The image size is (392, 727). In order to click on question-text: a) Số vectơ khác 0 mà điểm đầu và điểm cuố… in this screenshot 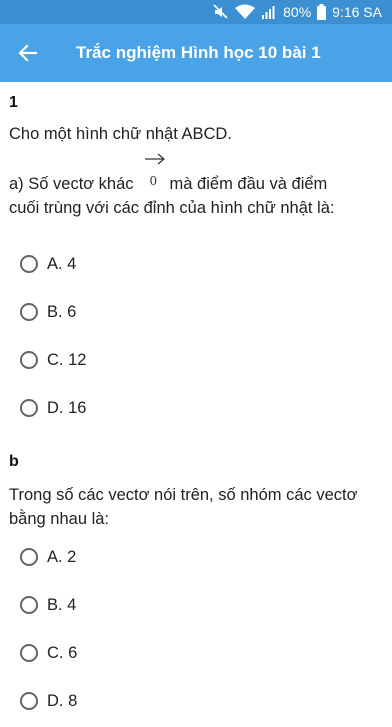, I will do `click(196, 186)`.